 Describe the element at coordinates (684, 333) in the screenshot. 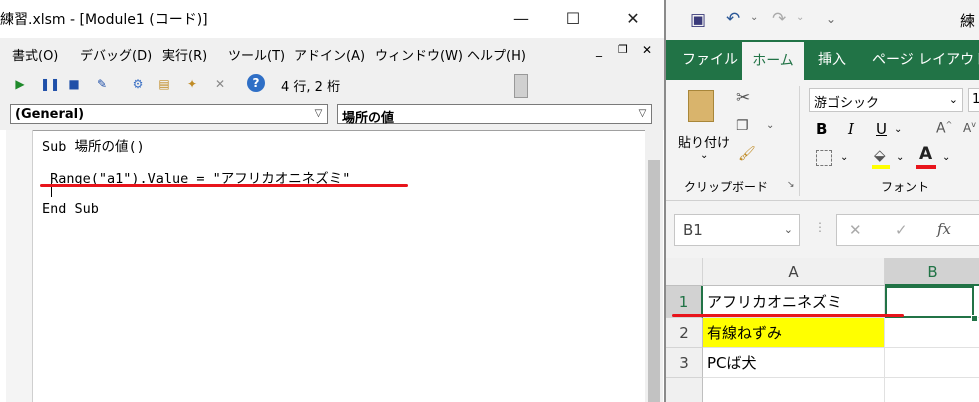

I see `row-header-2: 2` at that location.